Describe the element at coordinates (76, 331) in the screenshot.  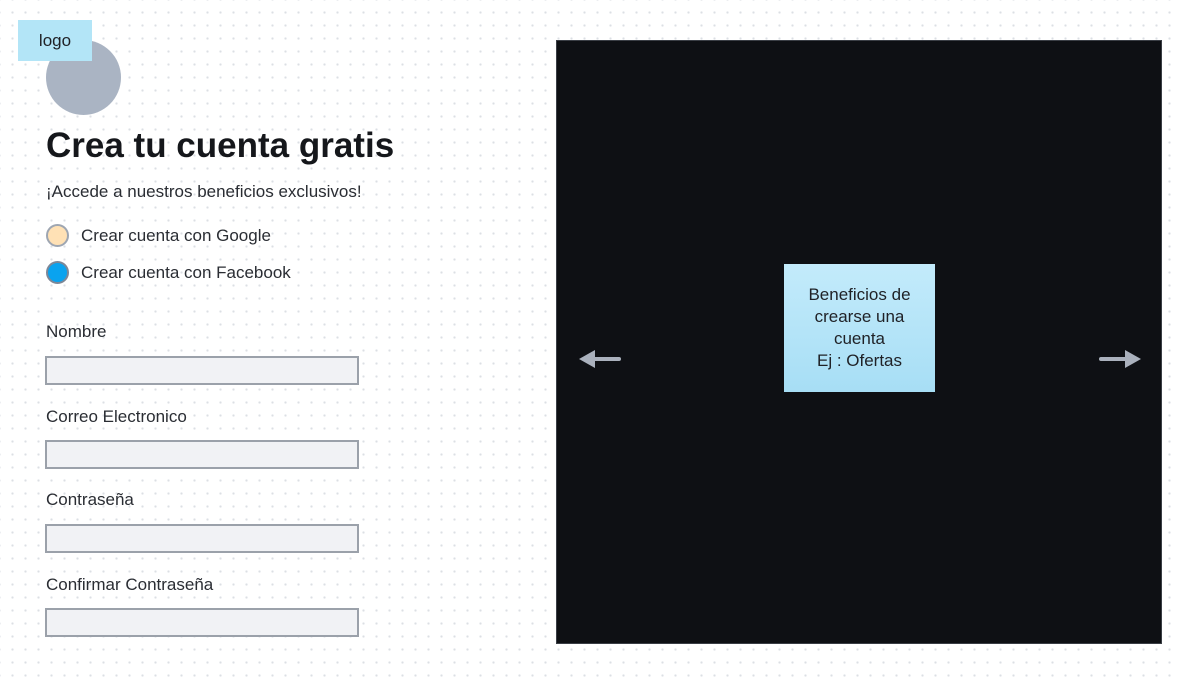
I see `name-field-label: Nombre` at that location.